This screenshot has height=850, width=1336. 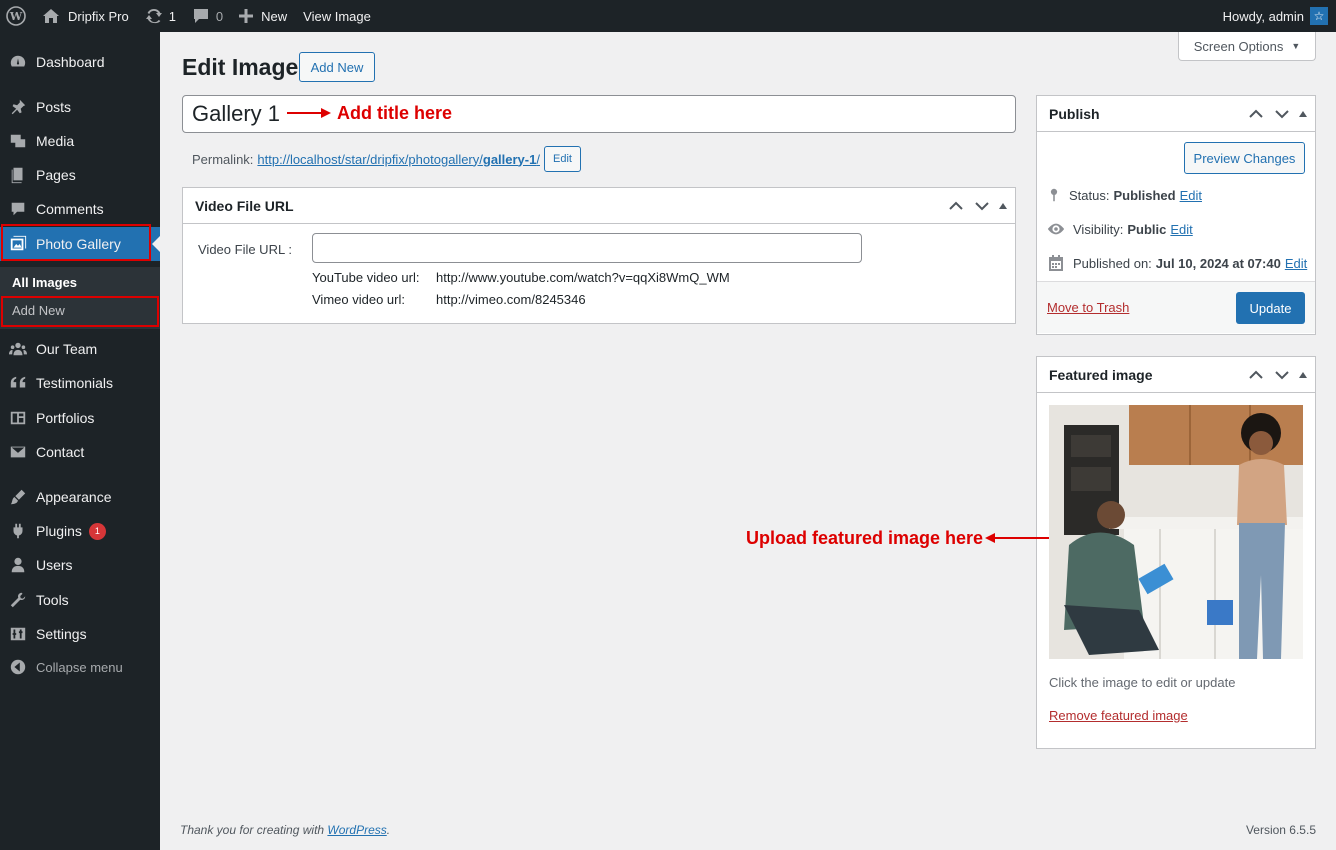 I want to click on sidebar-item-label: Our Team, so click(x=67, y=349).